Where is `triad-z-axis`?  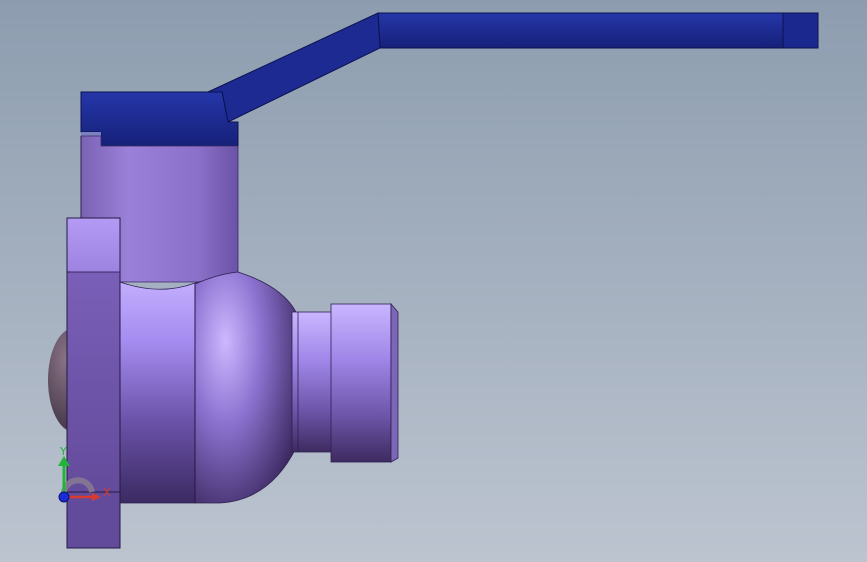
triad-z-axis is located at coordinates (64, 497).